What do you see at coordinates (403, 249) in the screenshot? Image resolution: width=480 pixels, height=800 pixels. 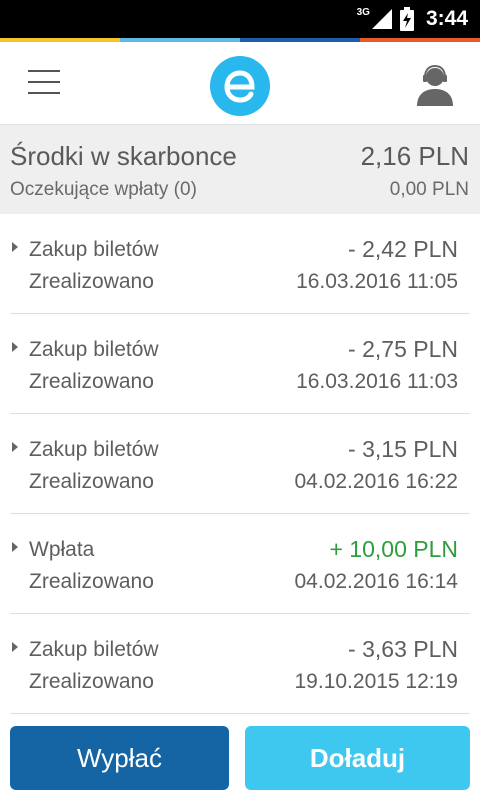 I see `transaction-amount: - 2,42 PLN` at bounding box center [403, 249].